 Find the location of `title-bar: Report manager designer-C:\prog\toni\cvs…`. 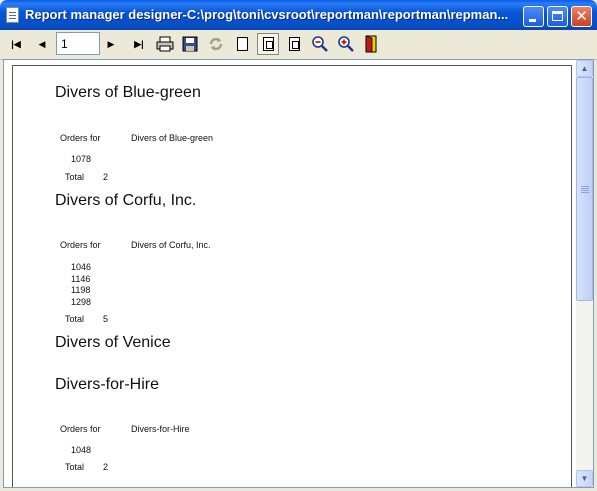

title-bar: Report manager designer-C:\prog\toni\cvs… is located at coordinates (298, 15).